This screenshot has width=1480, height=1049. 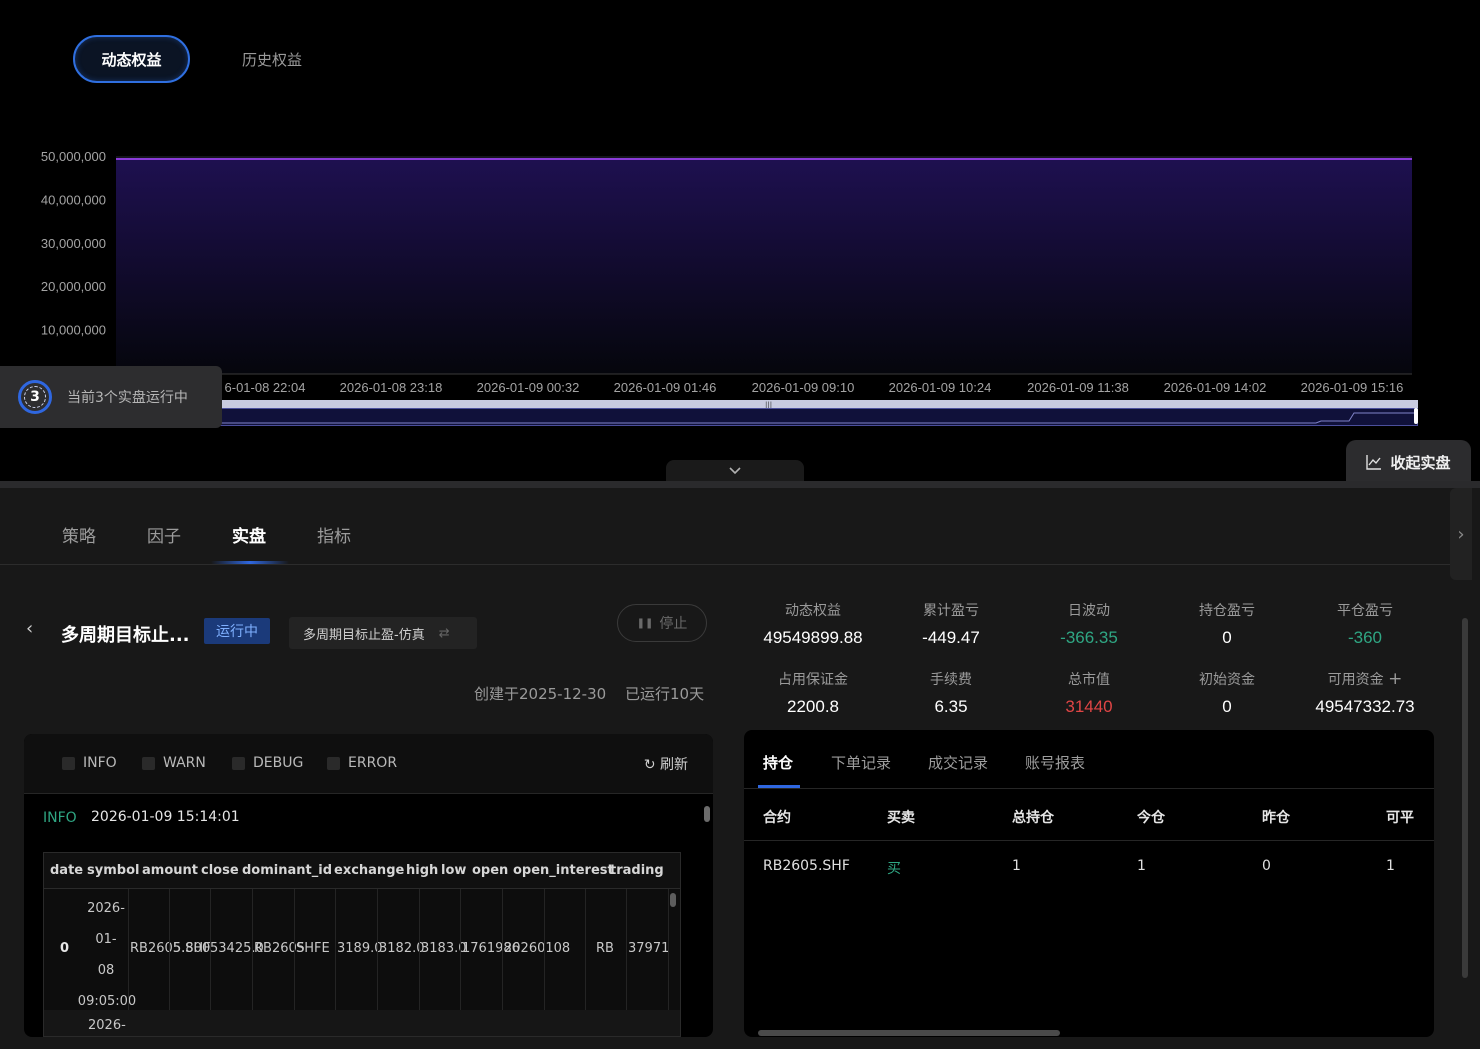 I want to click on table-cell: SHFE, so click(x=313, y=948).